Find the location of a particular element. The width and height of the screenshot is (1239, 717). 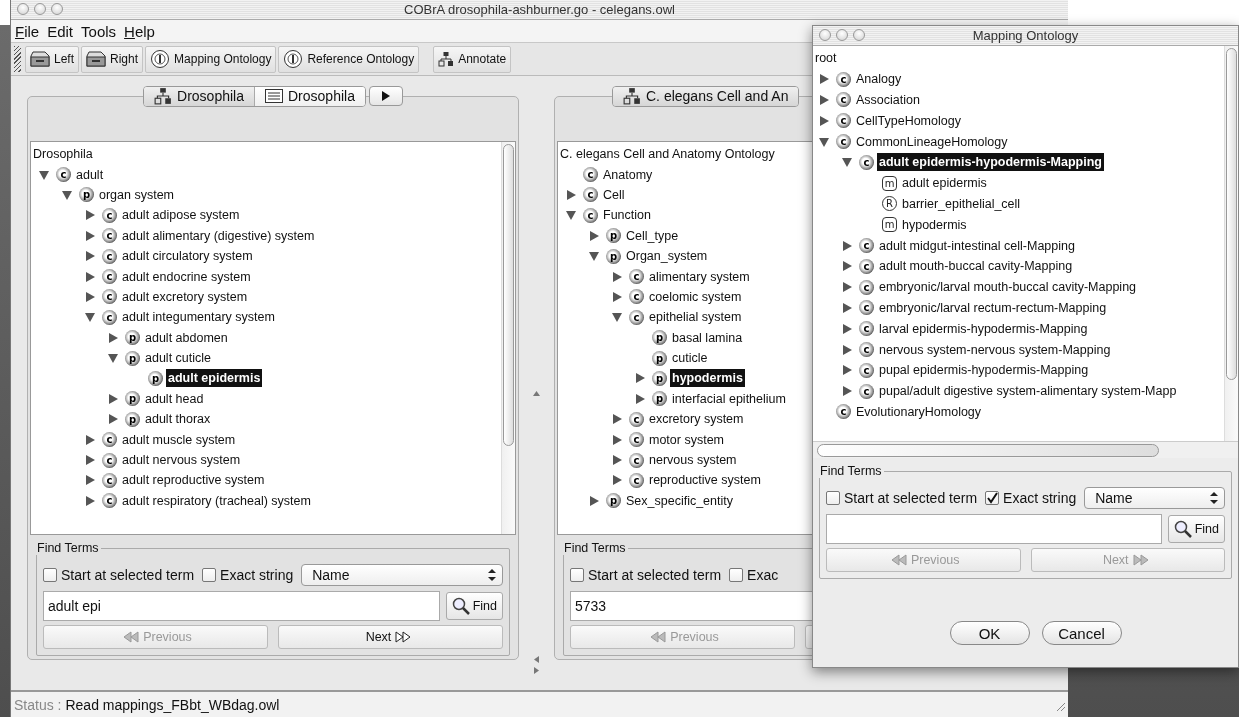

tree-item: adult excretory system is located at coordinates (185, 296).